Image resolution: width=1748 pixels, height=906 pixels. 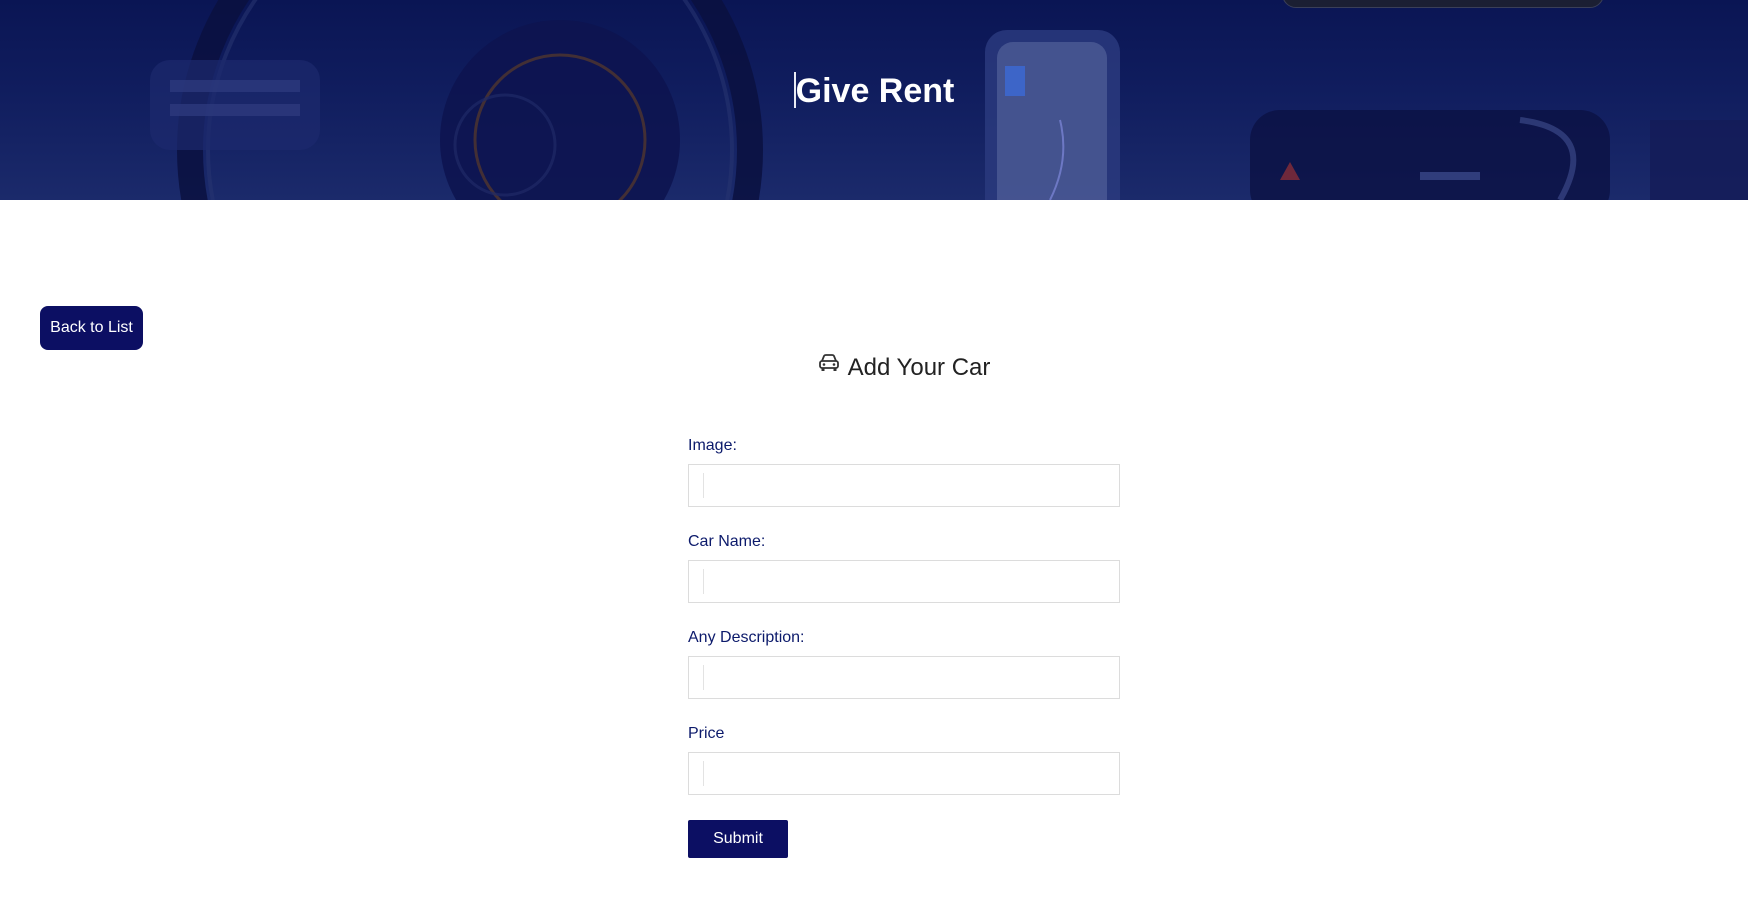 I want to click on text-caret, so click(x=794, y=90).